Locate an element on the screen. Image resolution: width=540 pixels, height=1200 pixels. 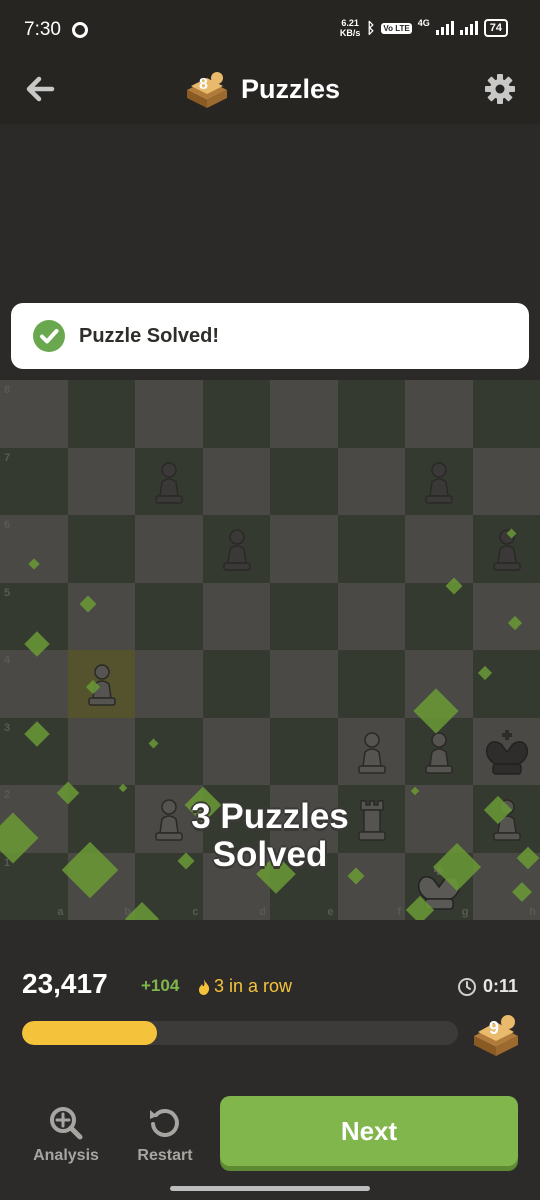
signal-icon is located at coordinates (444, 28).